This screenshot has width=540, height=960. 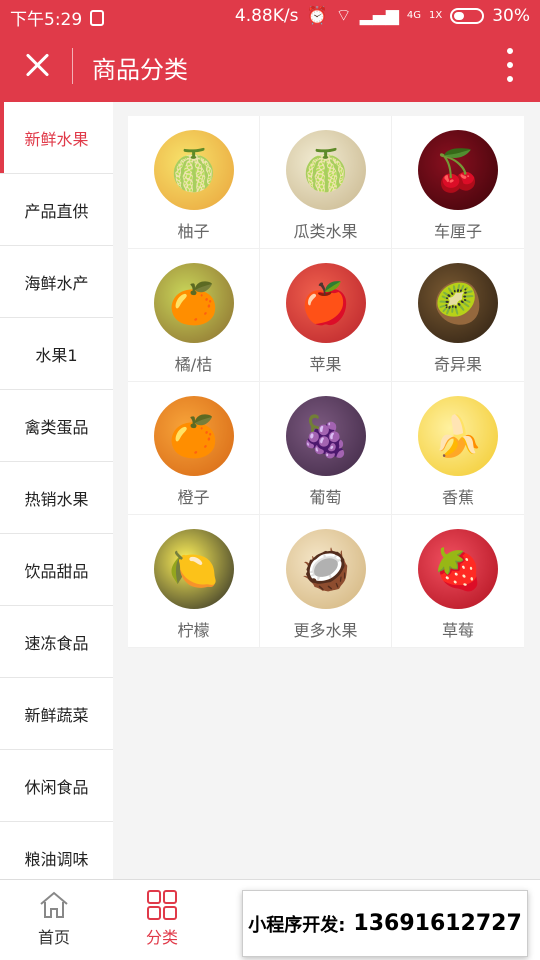 I want to click on sidebar-item-direct-supply: 产品直供, so click(x=56, y=210).